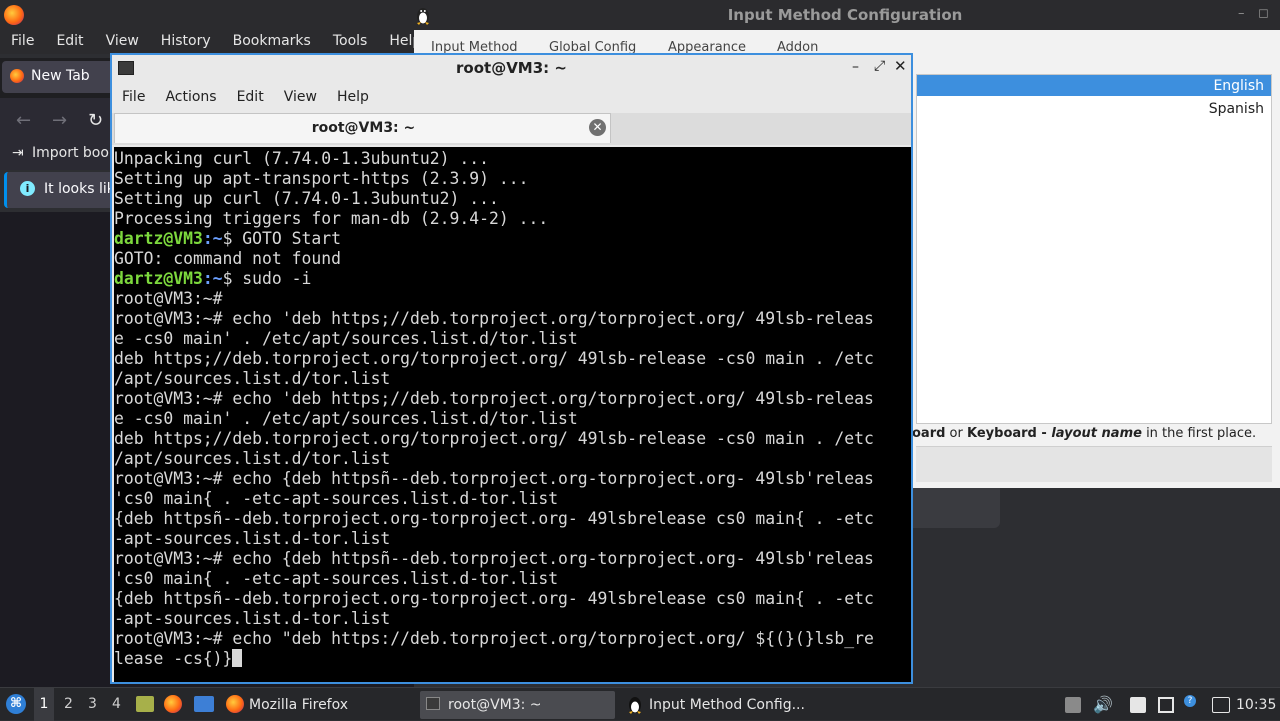  Describe the element at coordinates (635, 705) in the screenshot. I see `task-imc-icon` at that location.